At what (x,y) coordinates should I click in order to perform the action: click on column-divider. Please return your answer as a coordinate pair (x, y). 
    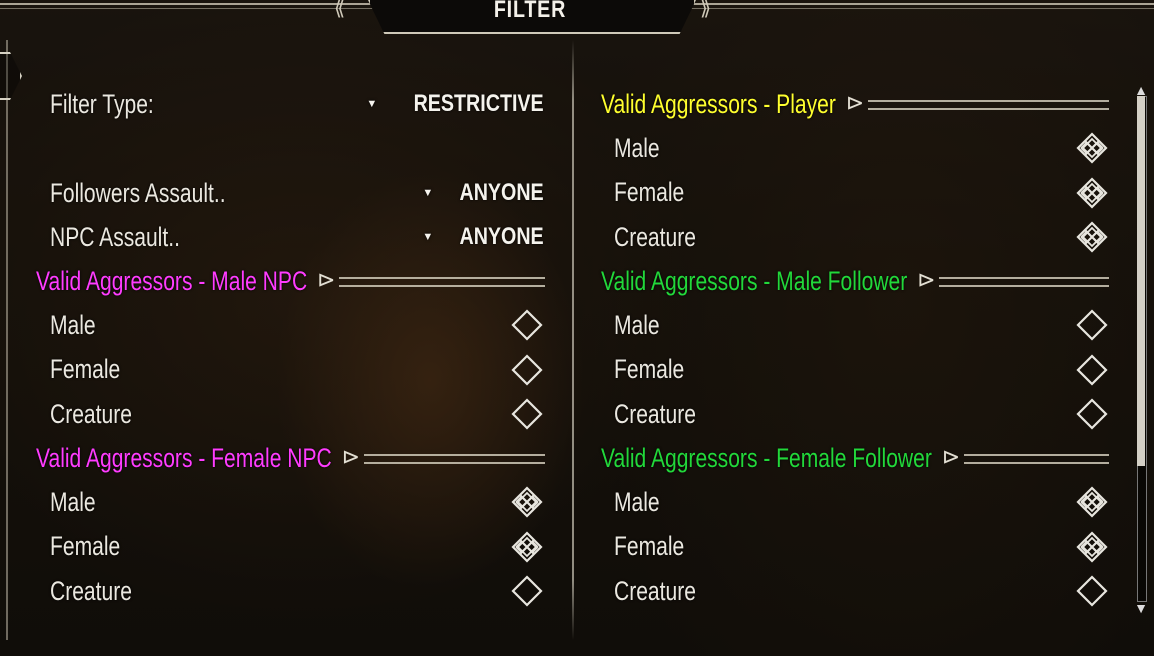
    Looking at the image, I should click on (573, 340).